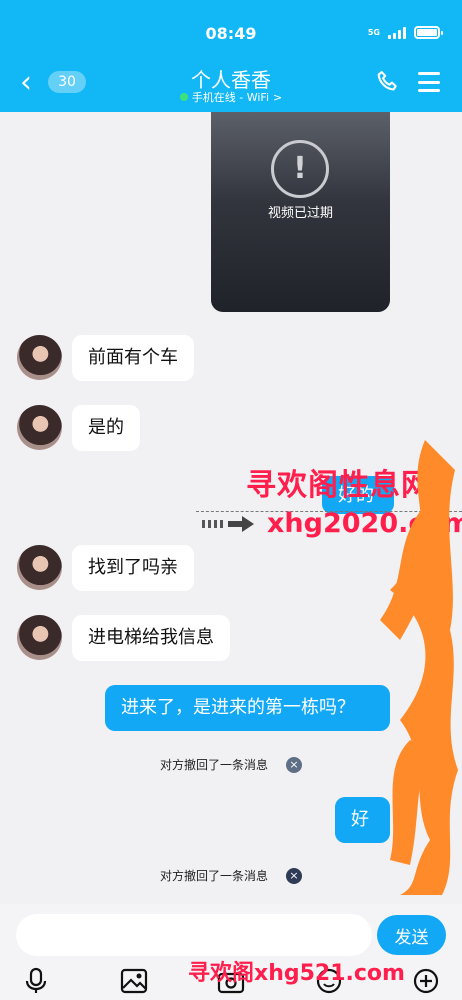 Image resolution: width=462 pixels, height=1000 pixels. What do you see at coordinates (426, 981) in the screenshot?
I see `plus-icon` at bounding box center [426, 981].